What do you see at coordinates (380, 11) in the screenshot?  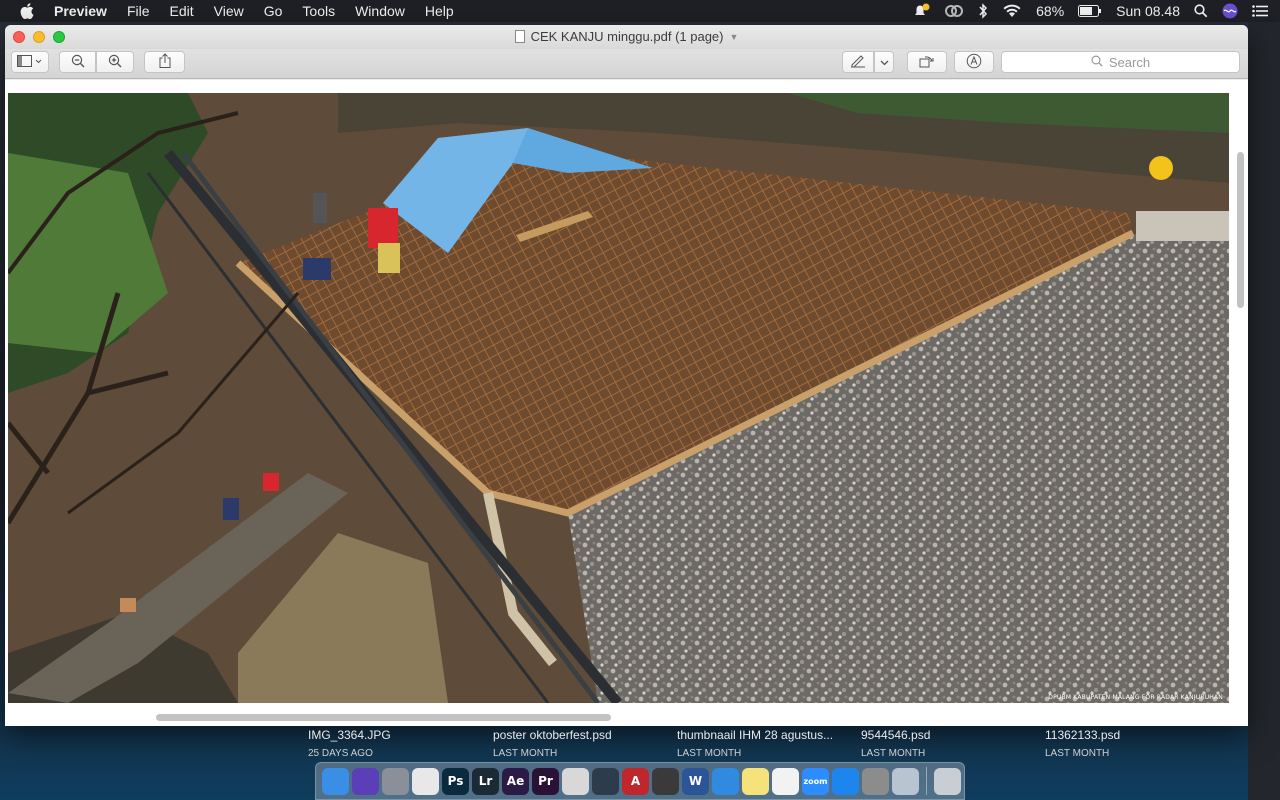 I see `menu-window: Window` at bounding box center [380, 11].